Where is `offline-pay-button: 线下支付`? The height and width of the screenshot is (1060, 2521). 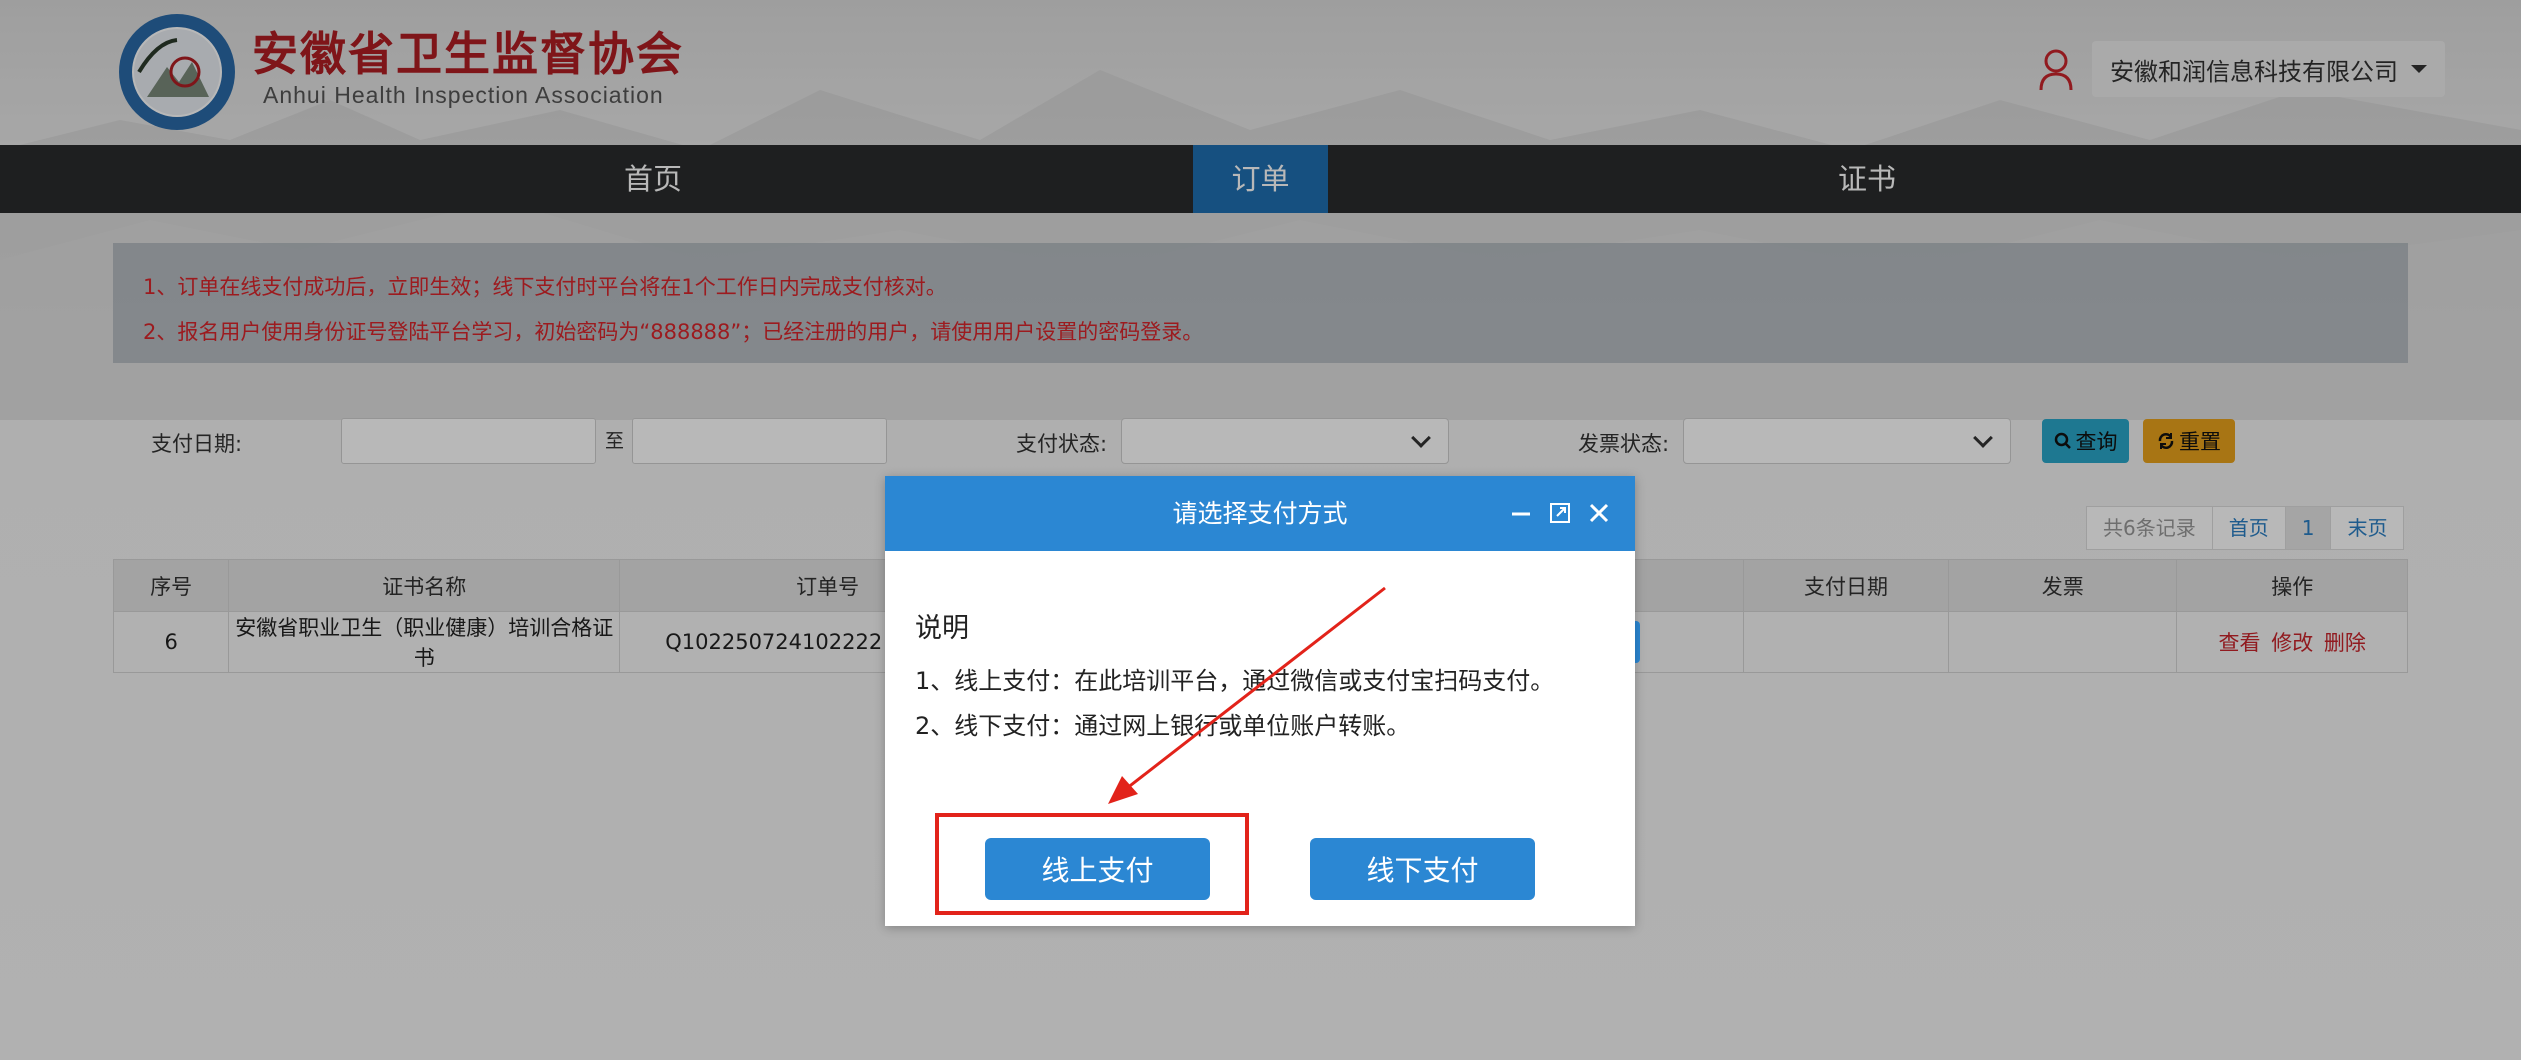
offline-pay-button: 线下支付 is located at coordinates (1422, 869).